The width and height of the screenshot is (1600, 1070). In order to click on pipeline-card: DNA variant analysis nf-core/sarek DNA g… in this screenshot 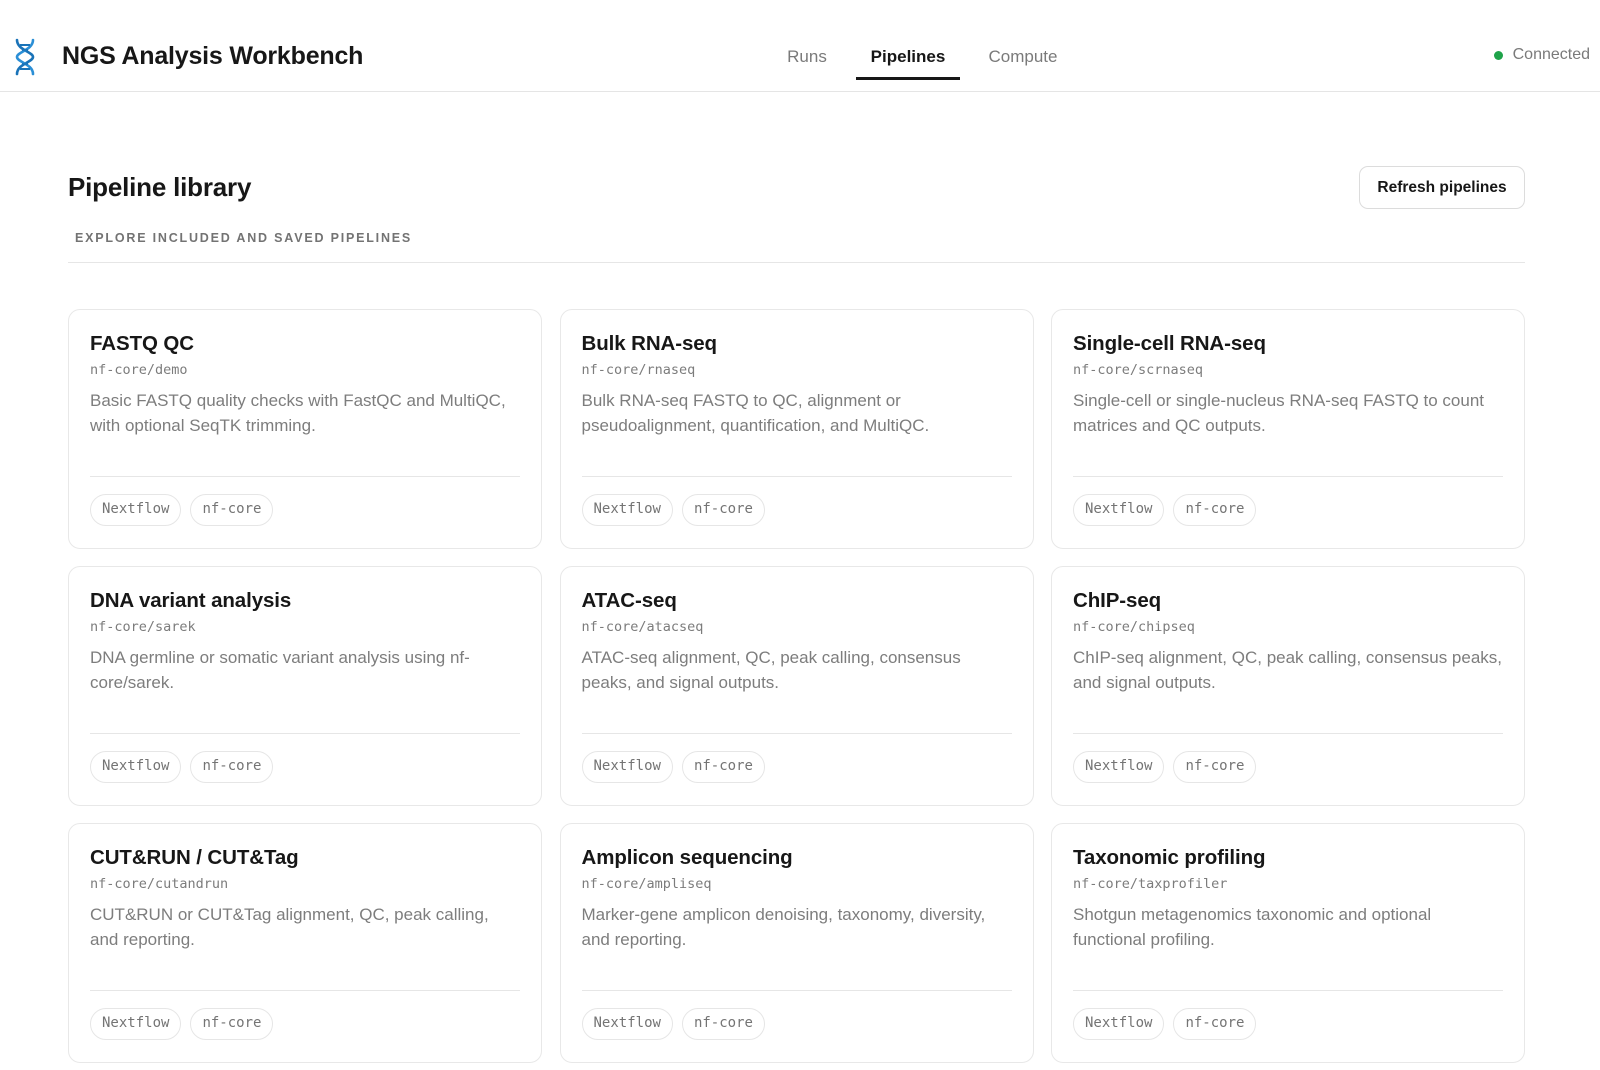, I will do `click(305, 686)`.